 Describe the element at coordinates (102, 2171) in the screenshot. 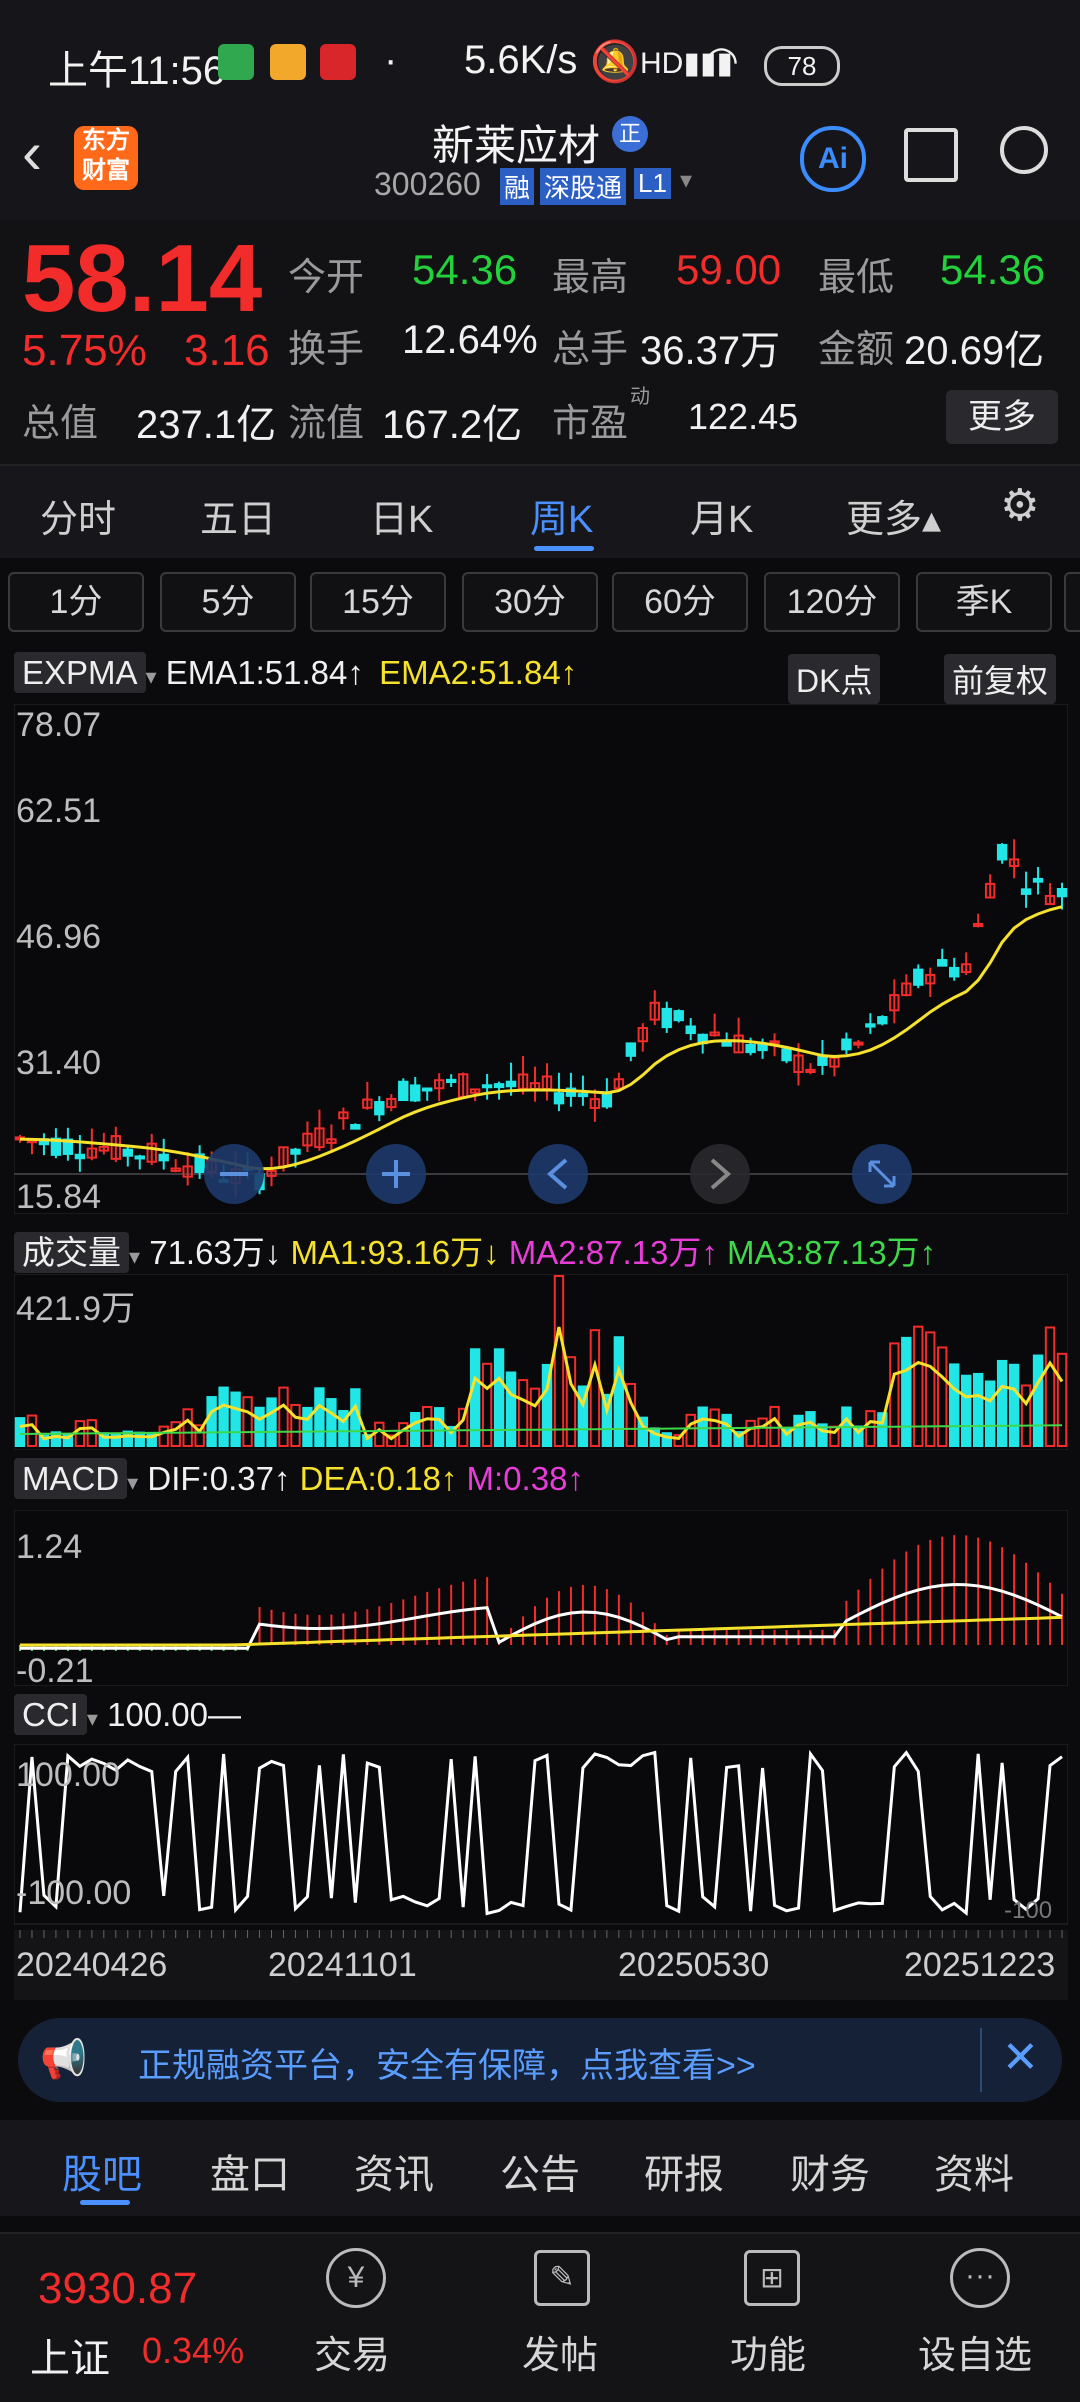

I see `tab-guba: 股吧` at that location.